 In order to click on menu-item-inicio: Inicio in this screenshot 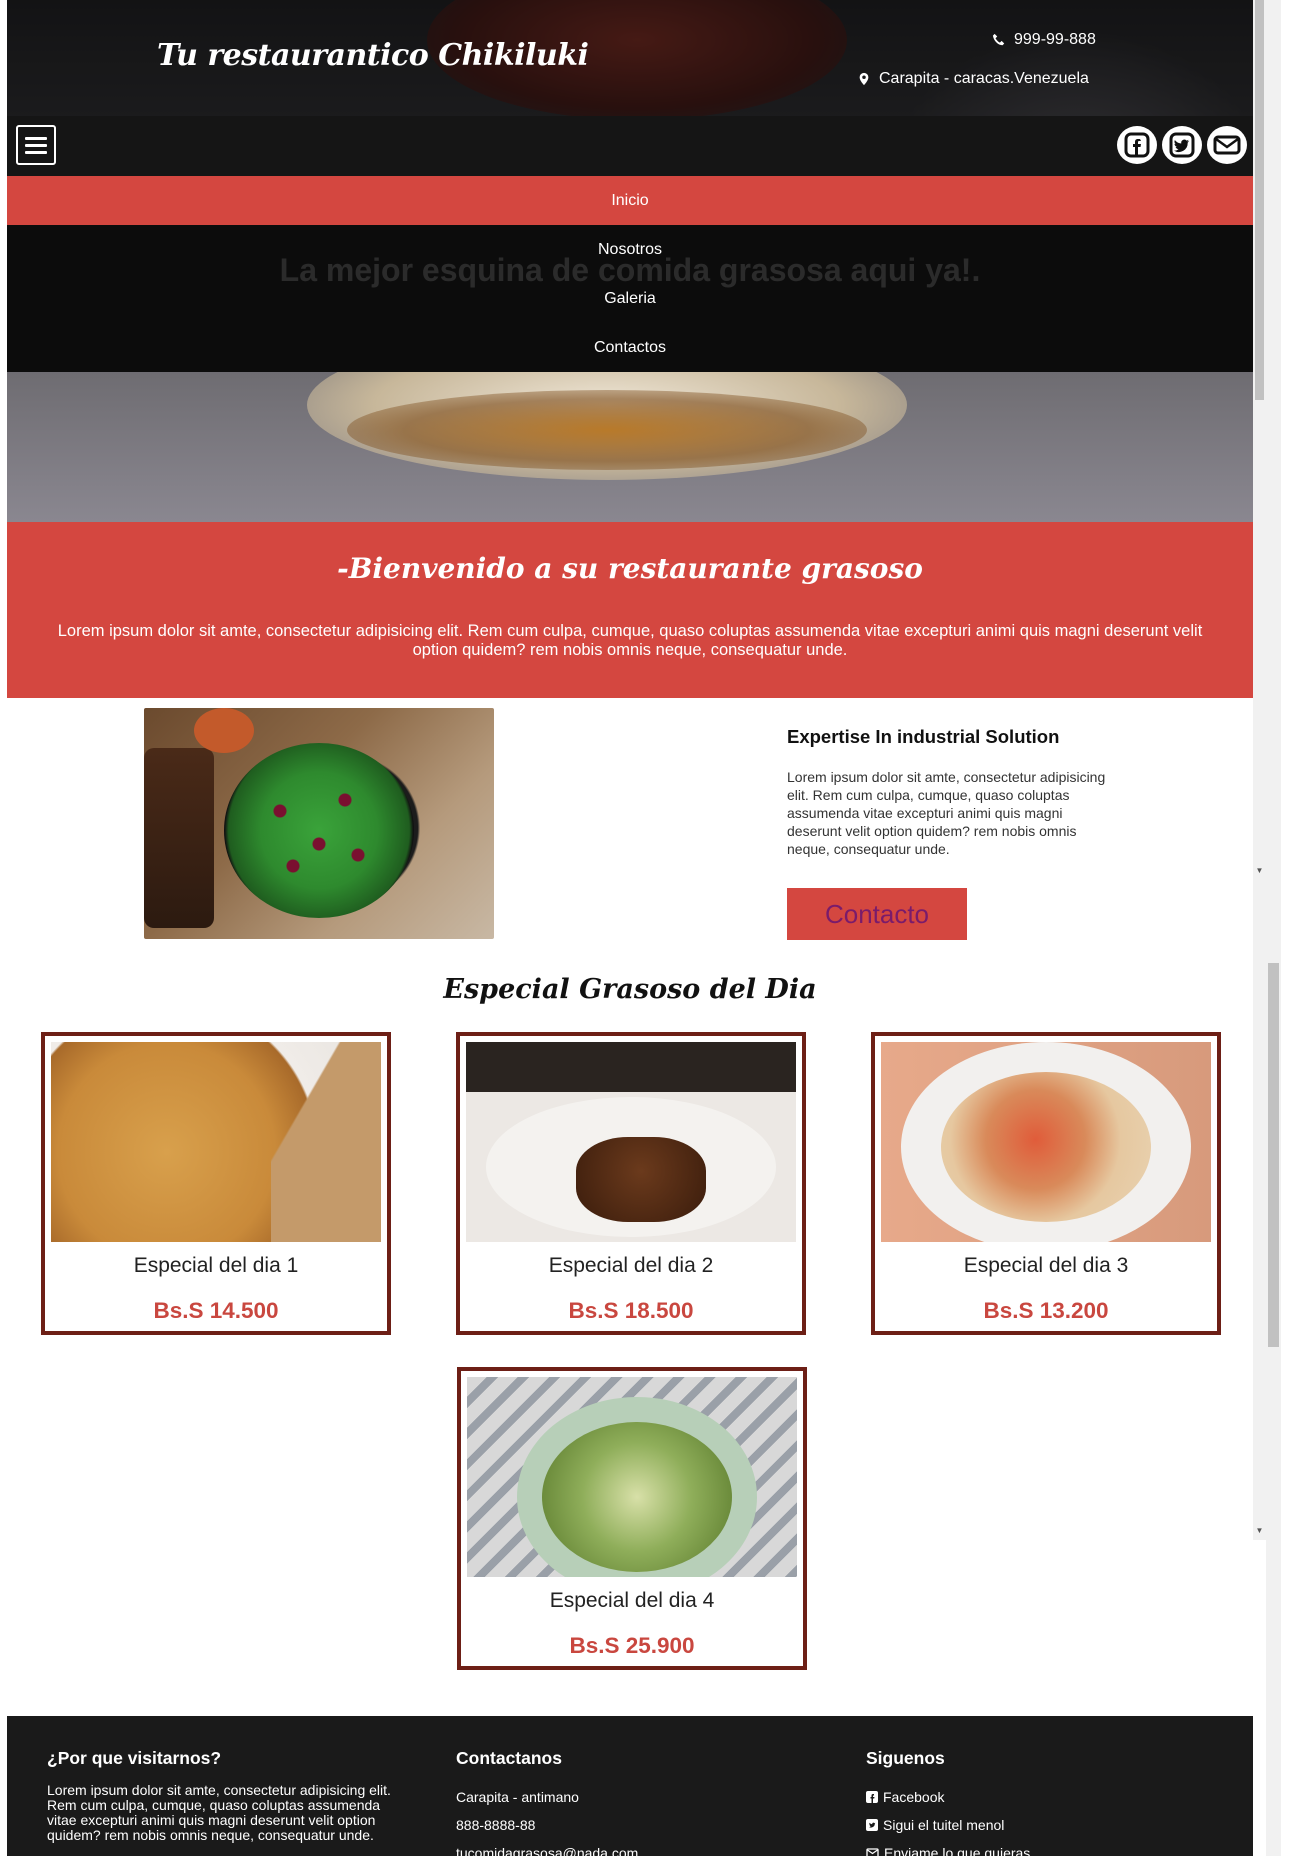, I will do `click(630, 200)`.